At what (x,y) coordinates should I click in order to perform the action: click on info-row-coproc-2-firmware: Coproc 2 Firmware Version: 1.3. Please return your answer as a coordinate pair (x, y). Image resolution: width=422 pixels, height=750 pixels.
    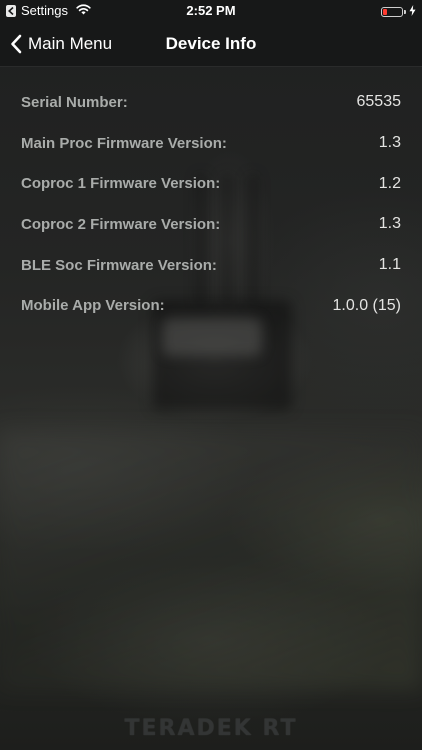
    Looking at the image, I should click on (211, 224).